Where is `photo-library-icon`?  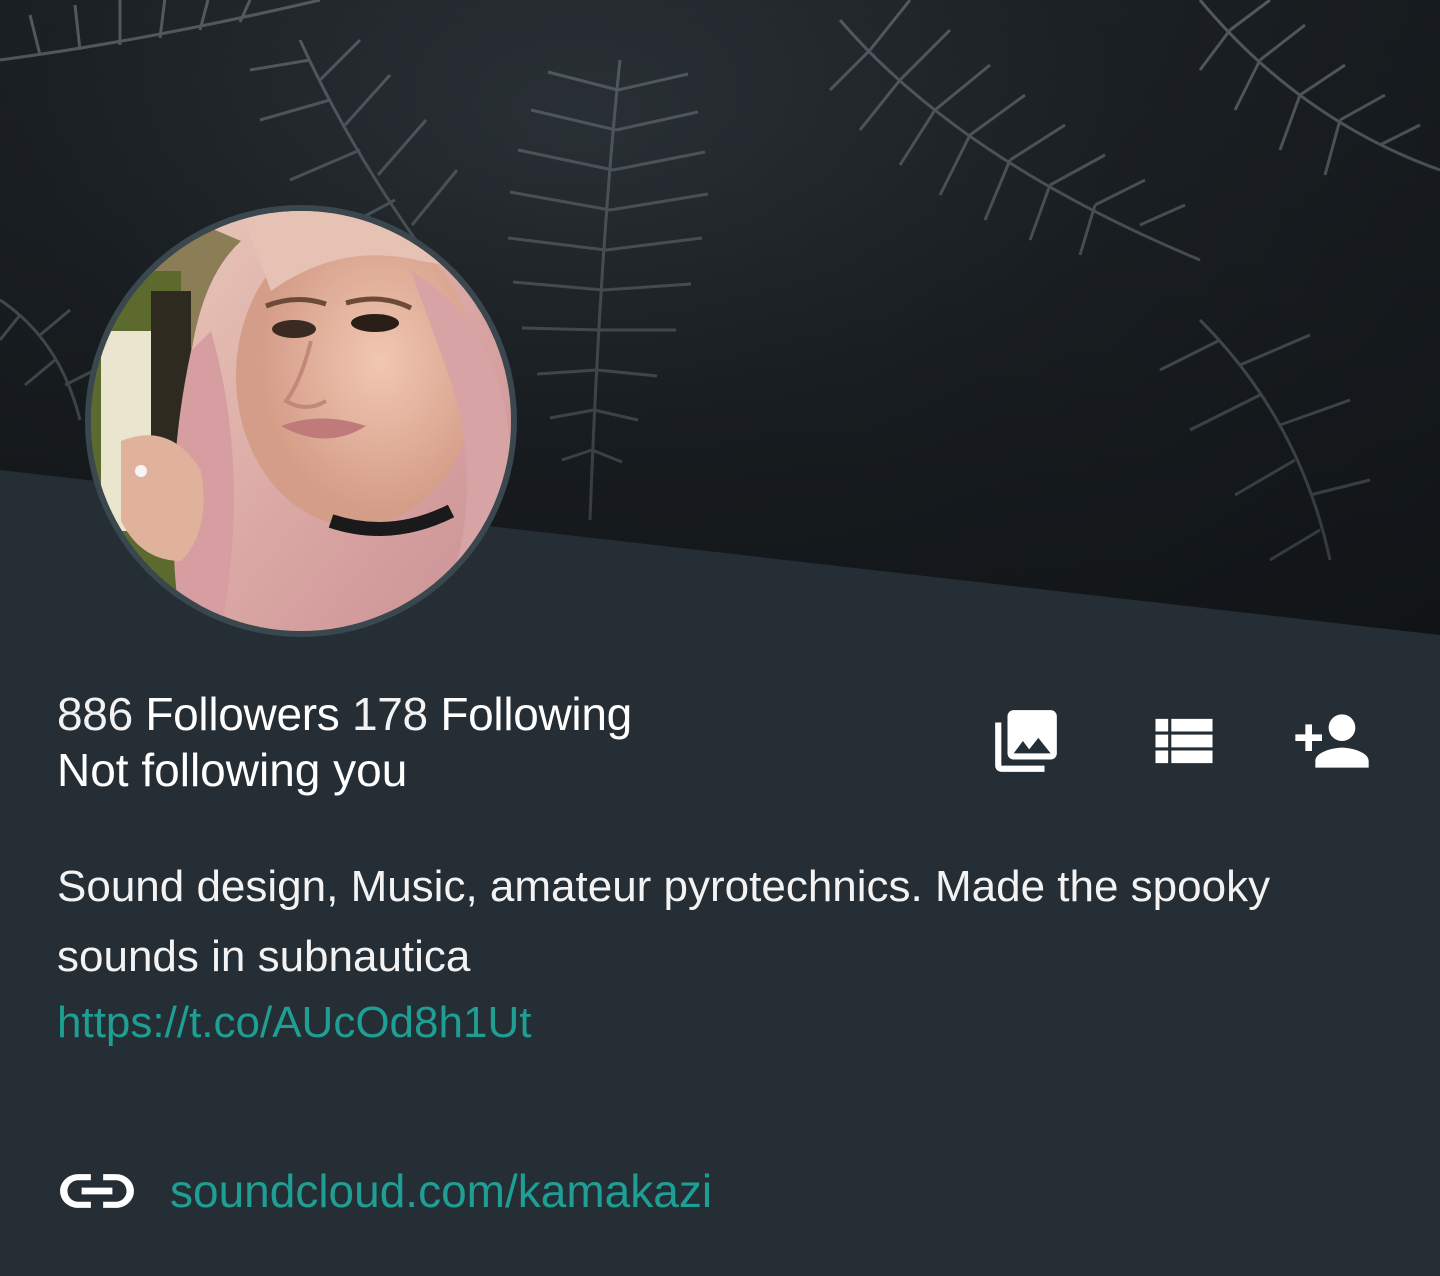 photo-library-icon is located at coordinates (1026, 741).